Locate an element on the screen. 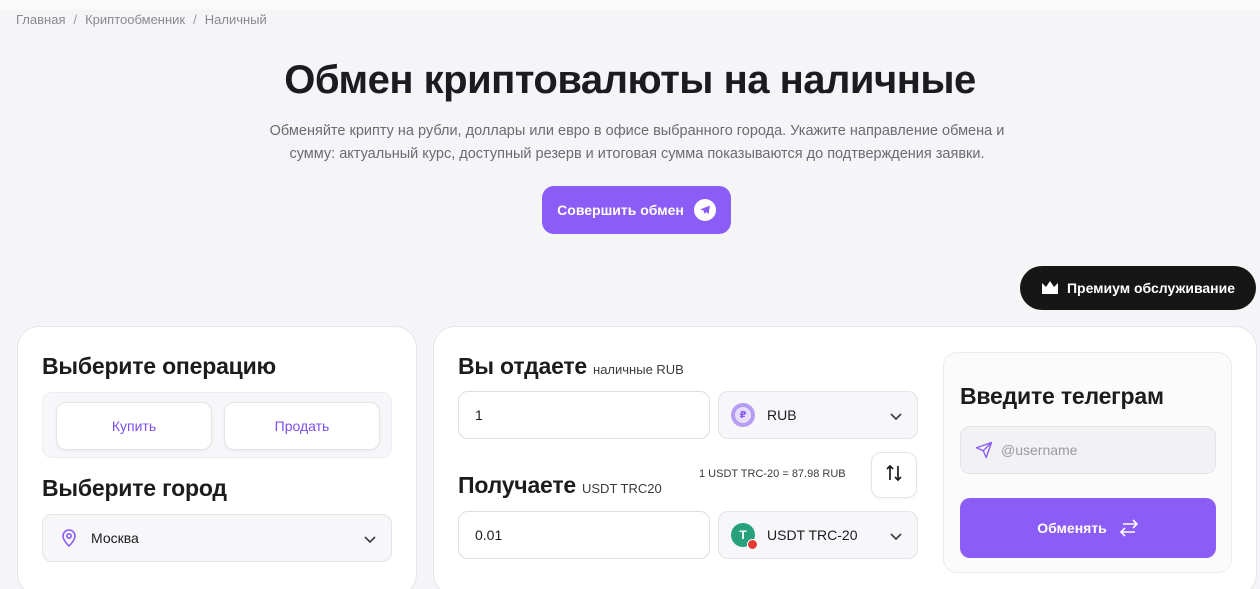 This screenshot has width=1260, height=589. receive-title-text: Получаете is located at coordinates (517, 485).